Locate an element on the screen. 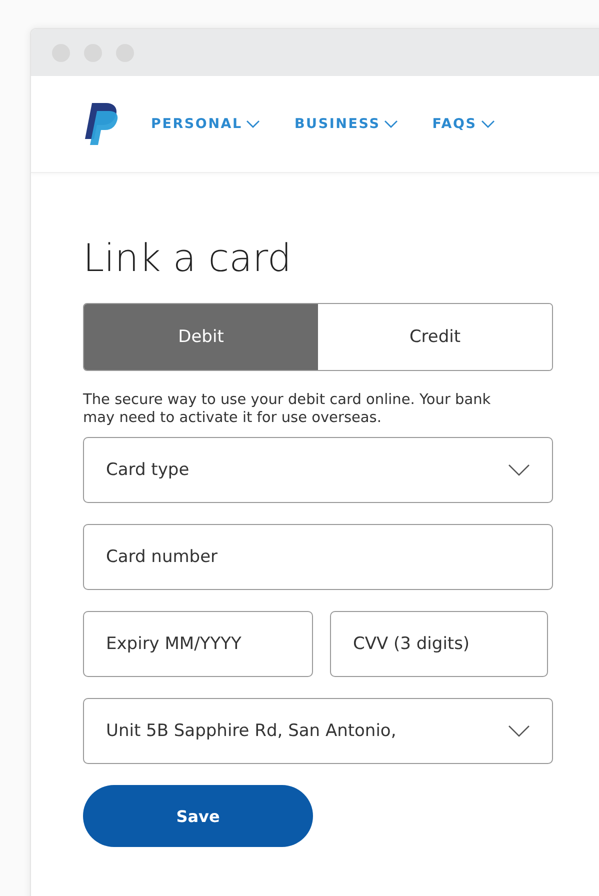 The height and width of the screenshot is (896, 599). nav-menu-link: PERSONAL is located at coordinates (205, 124).